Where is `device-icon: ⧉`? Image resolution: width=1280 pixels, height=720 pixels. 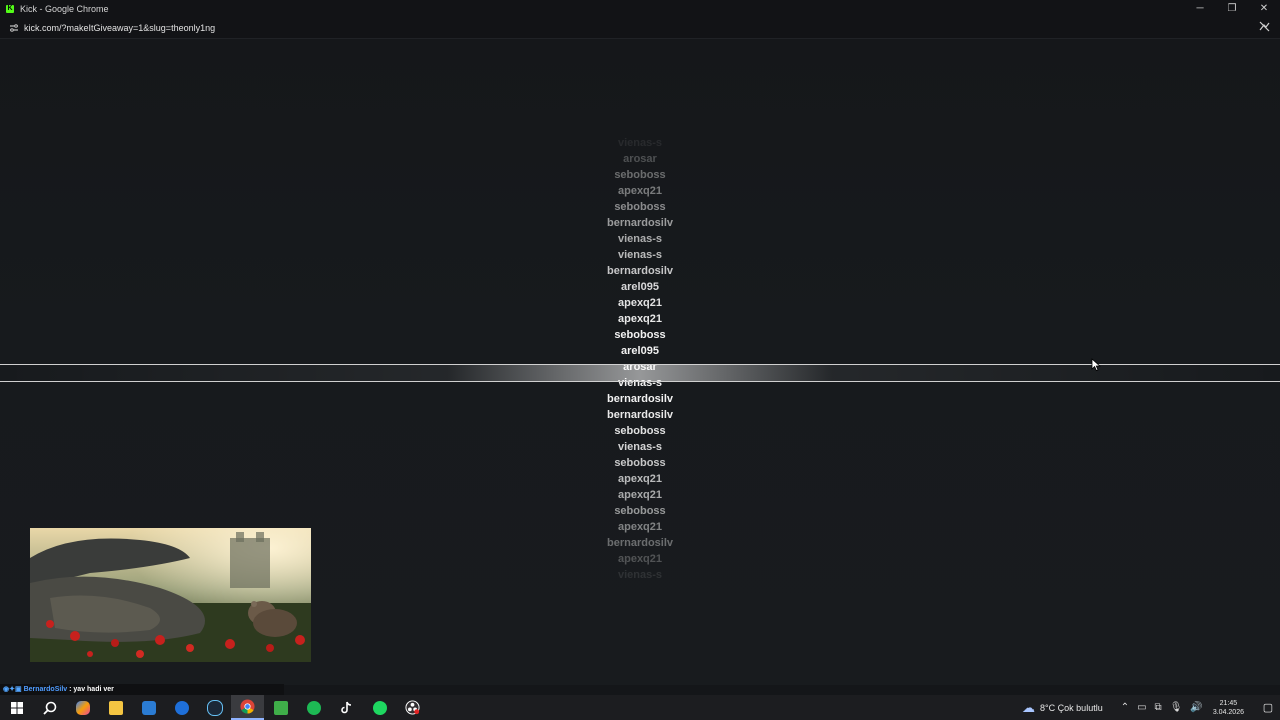
device-icon: ⧉ is located at coordinates (1158, 707).